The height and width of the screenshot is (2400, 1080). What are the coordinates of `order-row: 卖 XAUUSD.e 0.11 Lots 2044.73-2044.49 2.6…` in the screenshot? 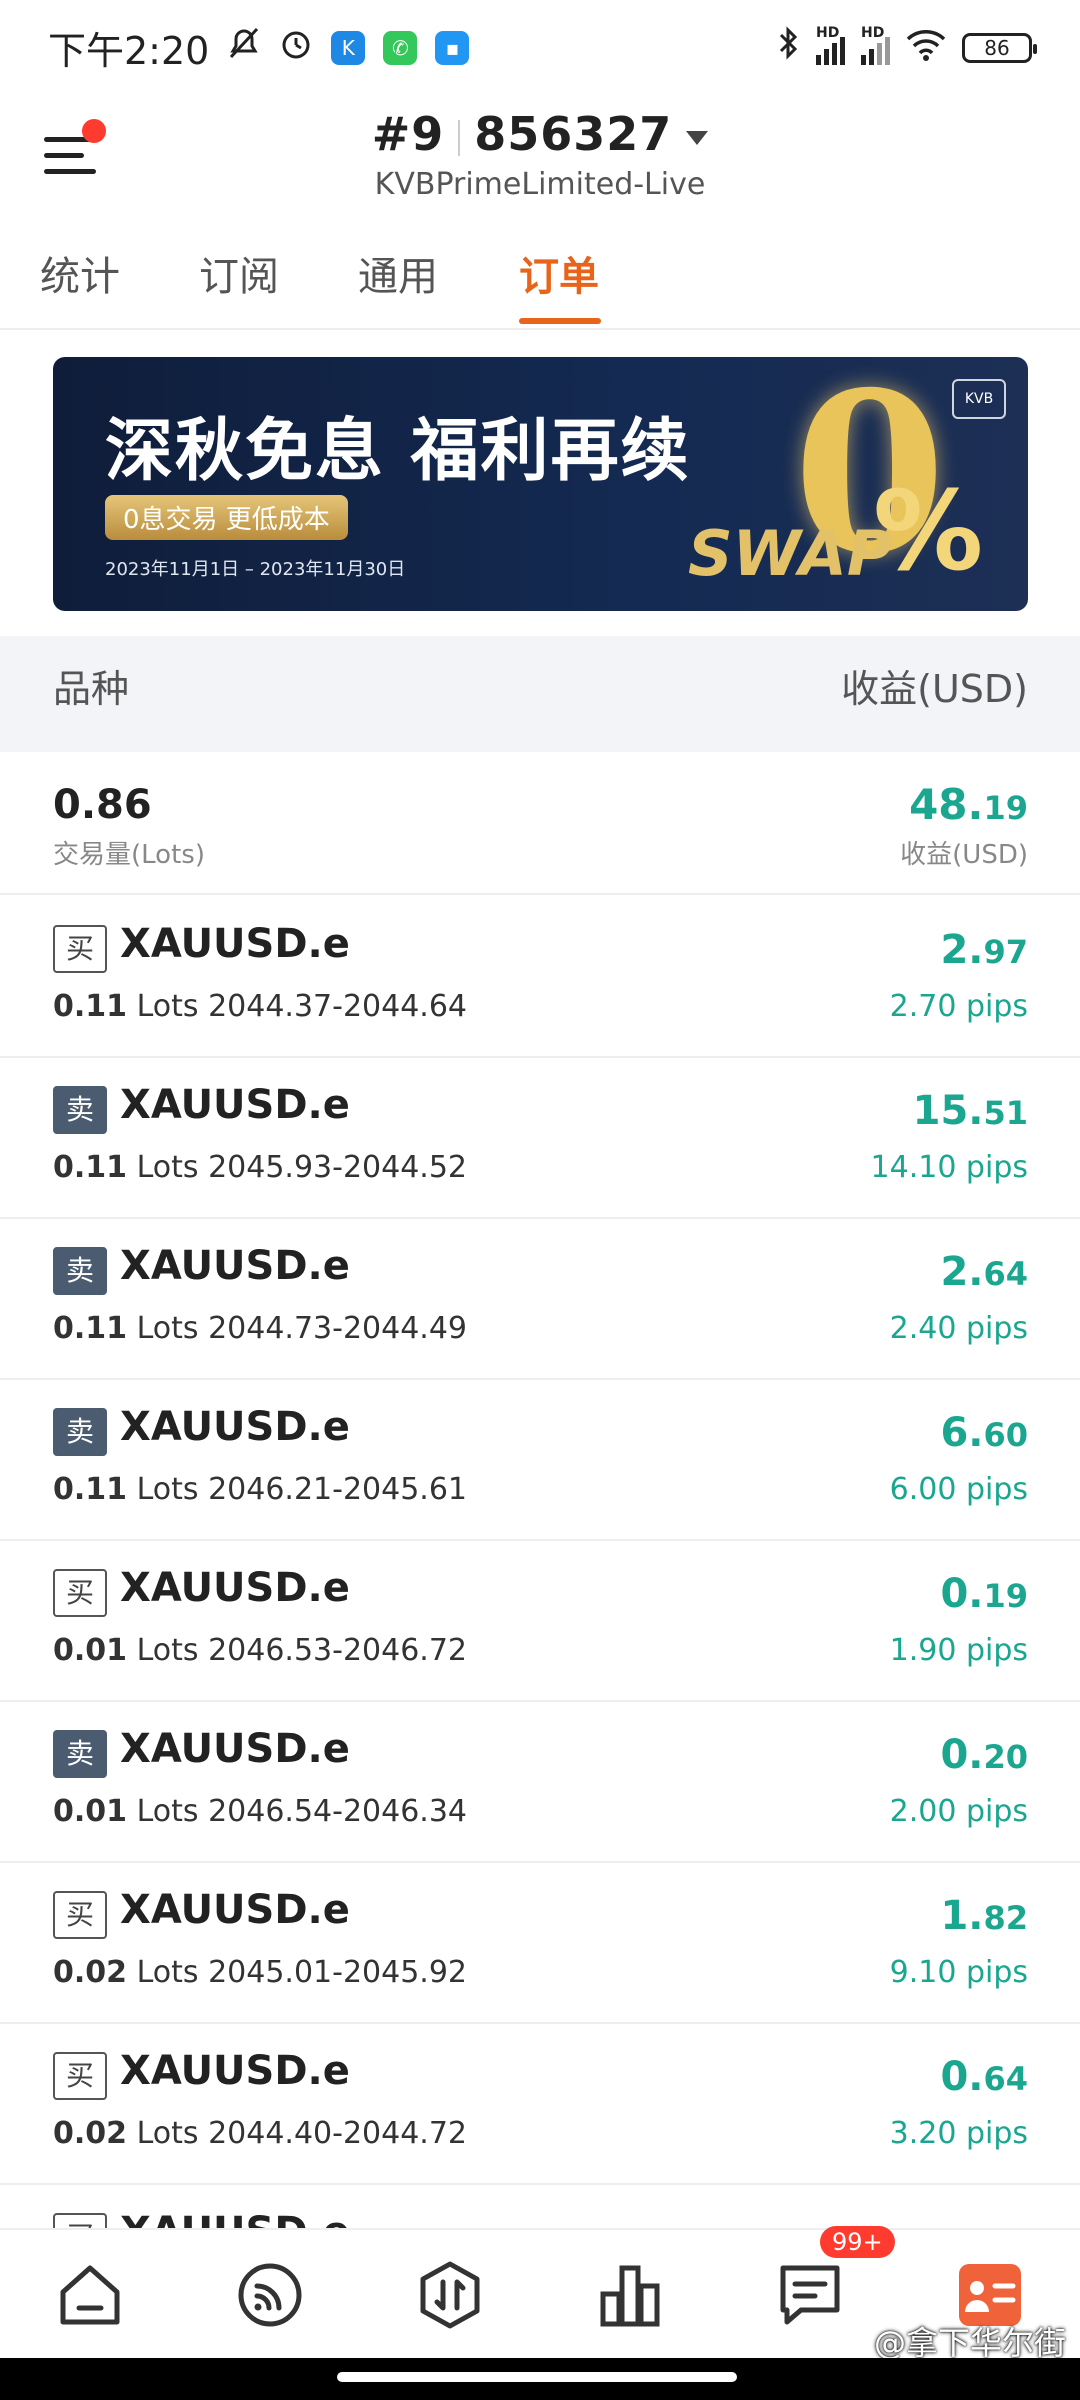 It's located at (540, 1299).